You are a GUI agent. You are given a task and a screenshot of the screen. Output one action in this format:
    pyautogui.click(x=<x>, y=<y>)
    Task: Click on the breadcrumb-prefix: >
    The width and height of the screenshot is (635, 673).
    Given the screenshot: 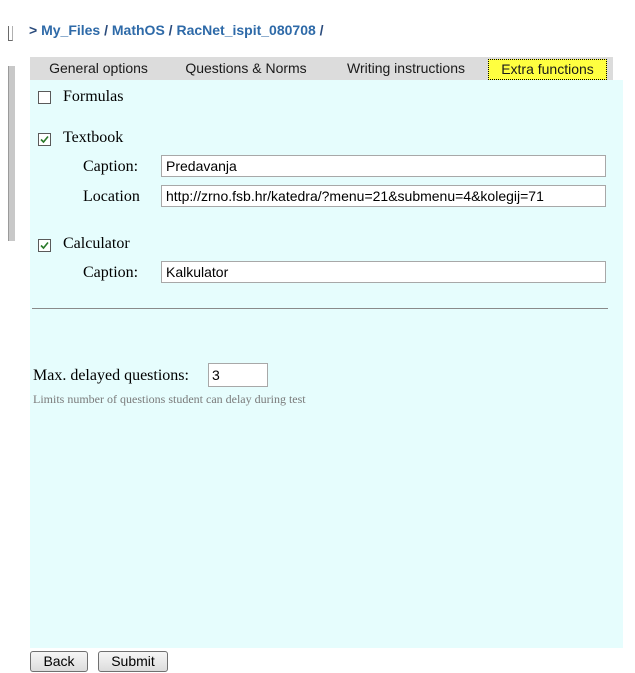 What is the action you would take?
    pyautogui.click(x=33, y=30)
    